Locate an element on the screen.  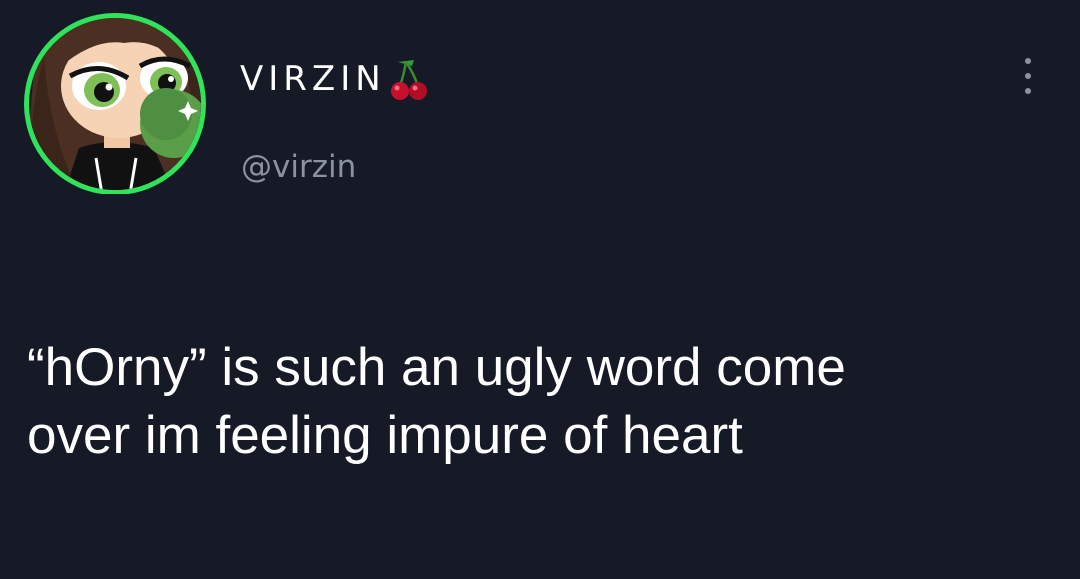
cherry-icon is located at coordinates (410, 79).